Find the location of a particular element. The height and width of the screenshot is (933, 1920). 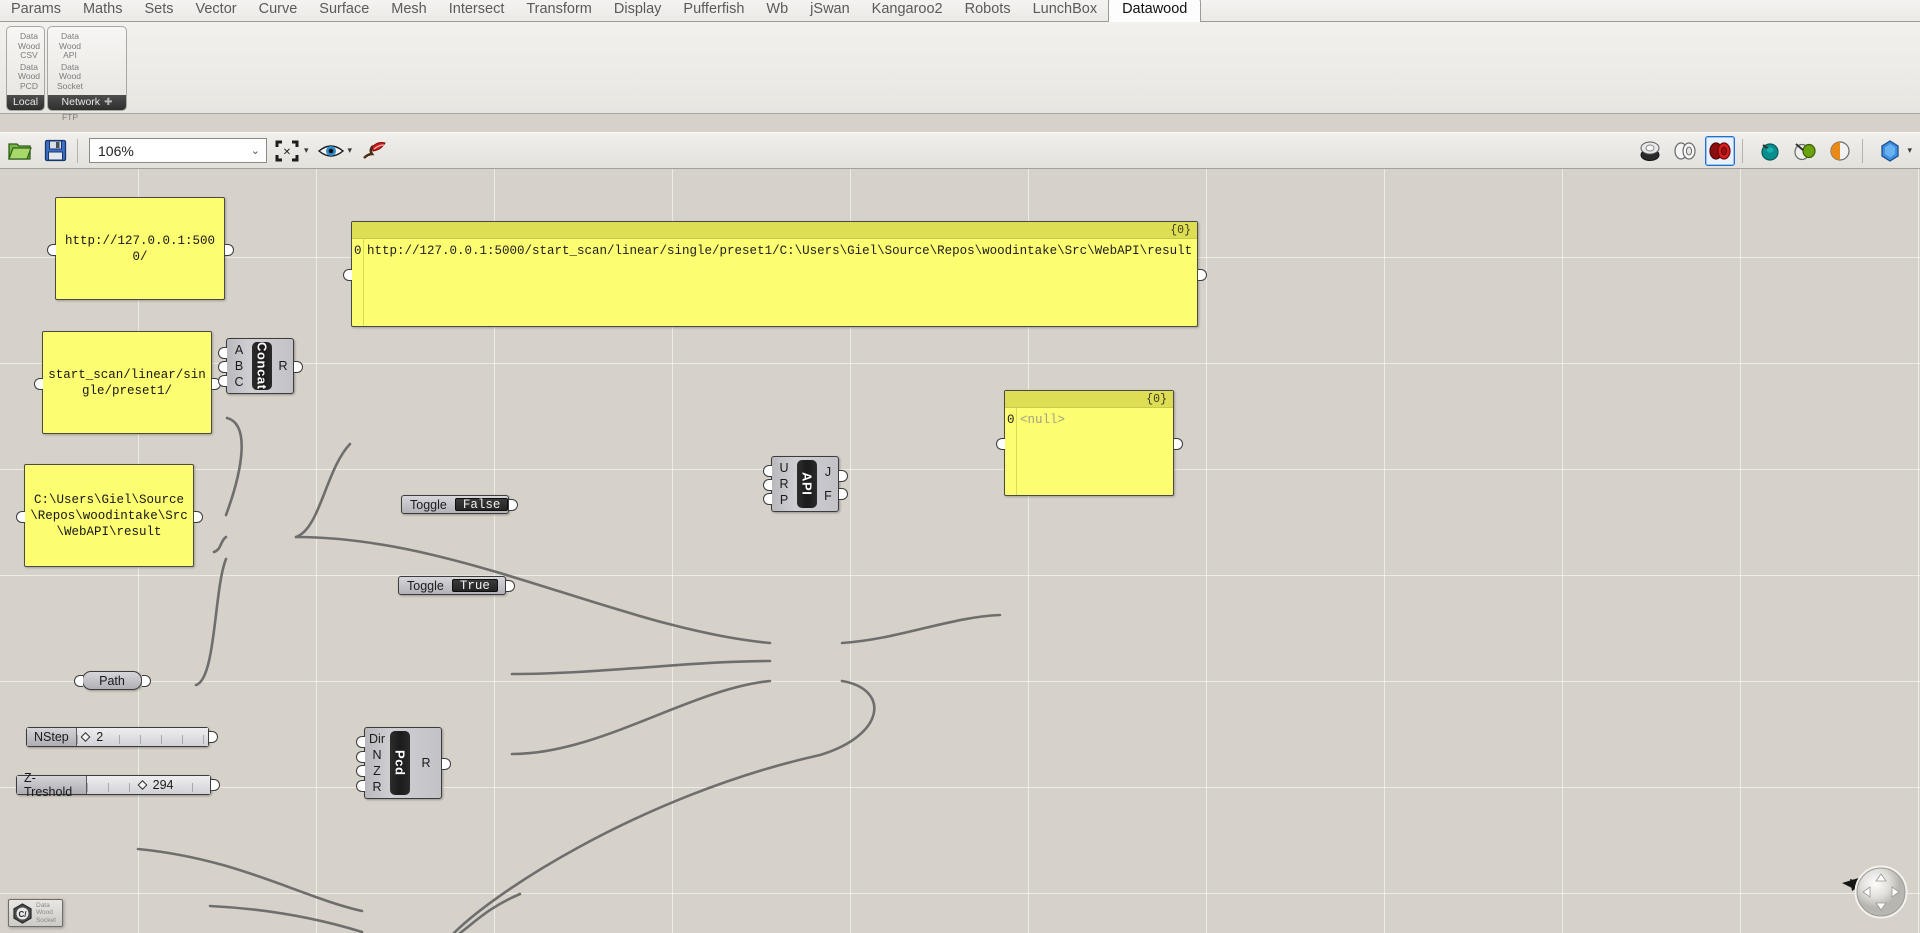

output-label: F is located at coordinates (828, 495).